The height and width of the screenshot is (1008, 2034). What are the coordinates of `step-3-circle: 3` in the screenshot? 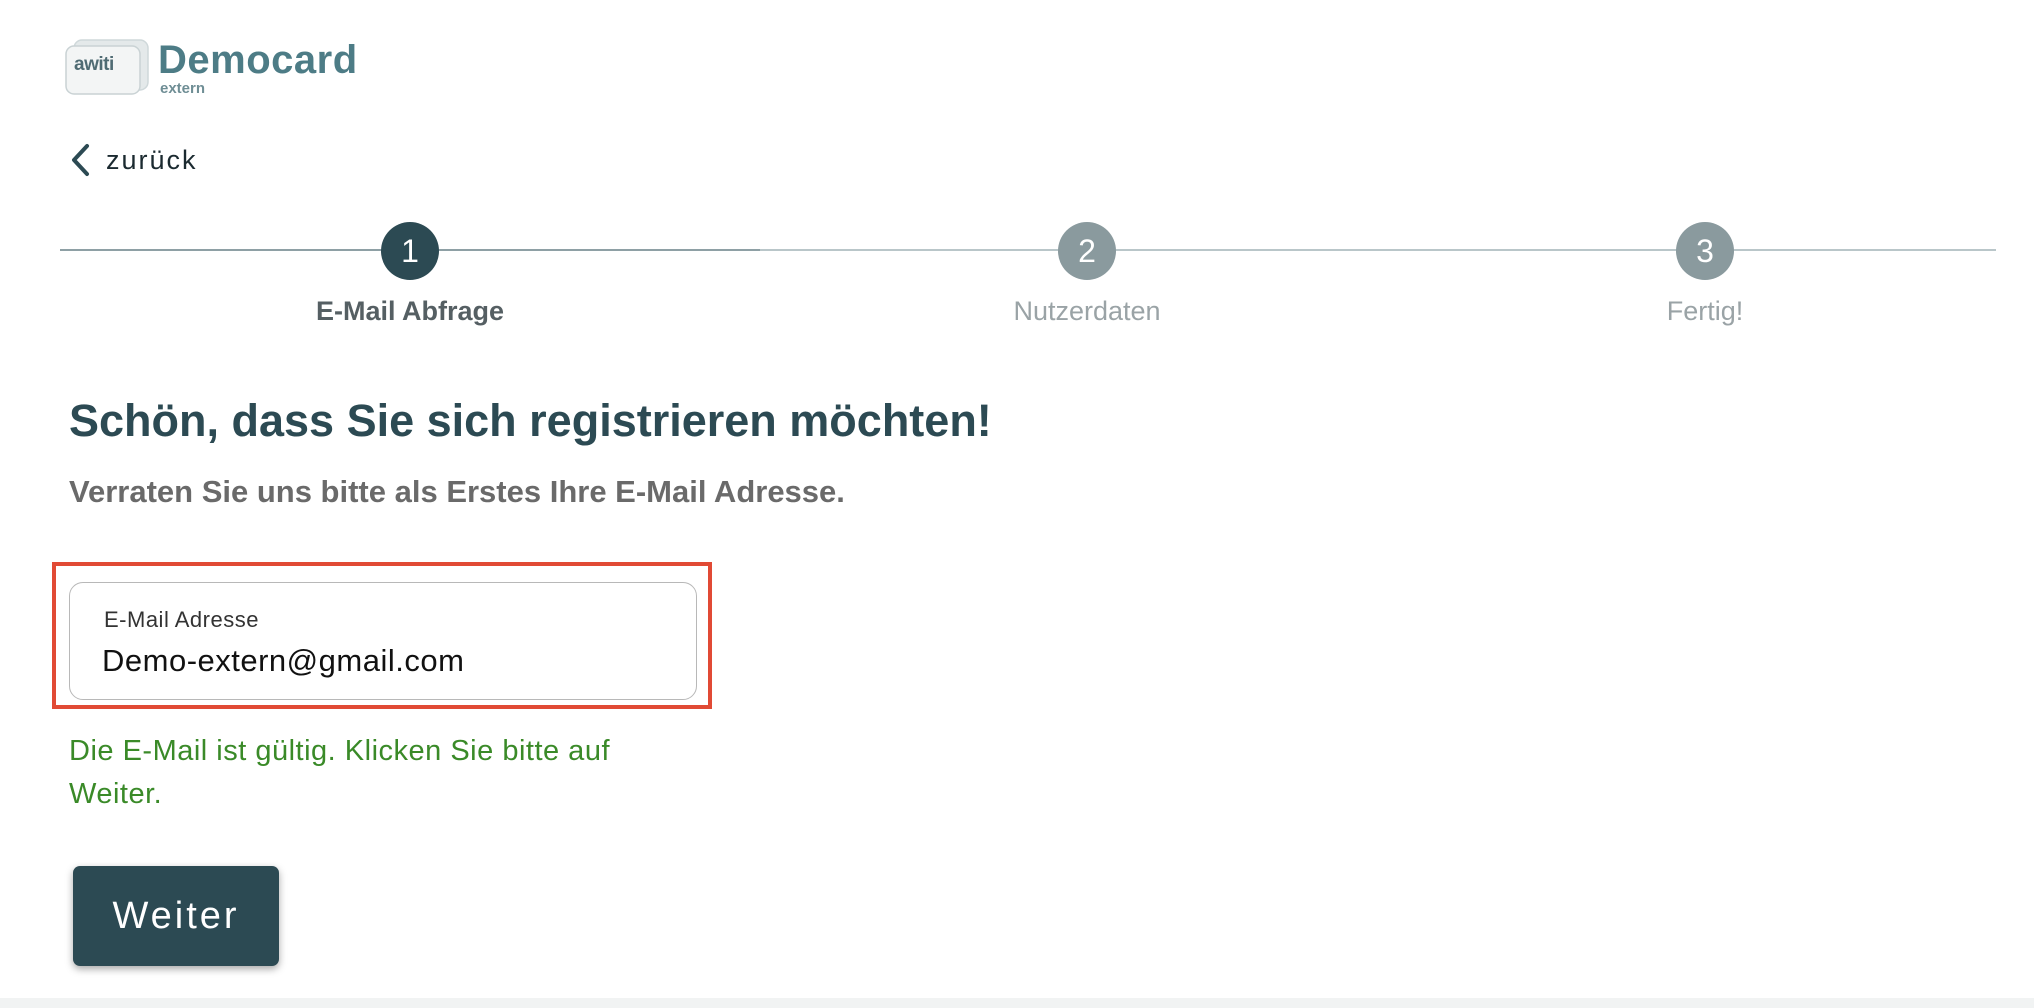 It's located at (1705, 251).